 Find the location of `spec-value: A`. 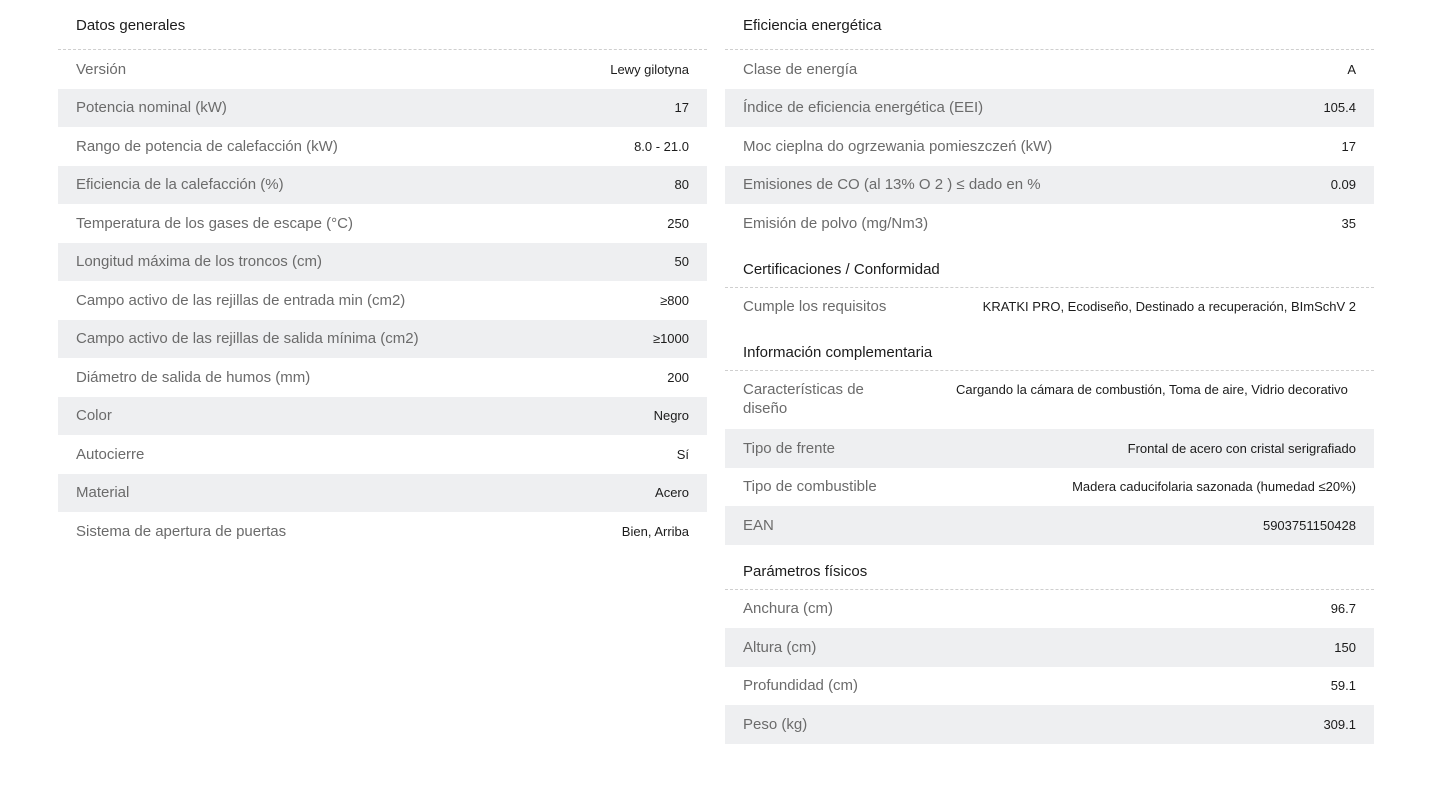

spec-value: A is located at coordinates (1351, 69).